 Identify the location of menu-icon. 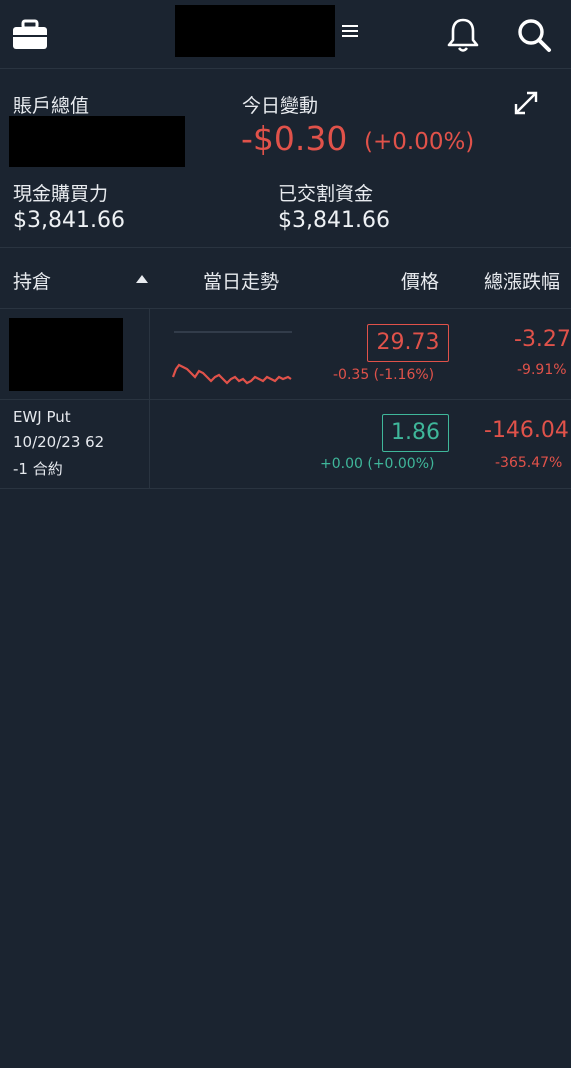
(350, 31).